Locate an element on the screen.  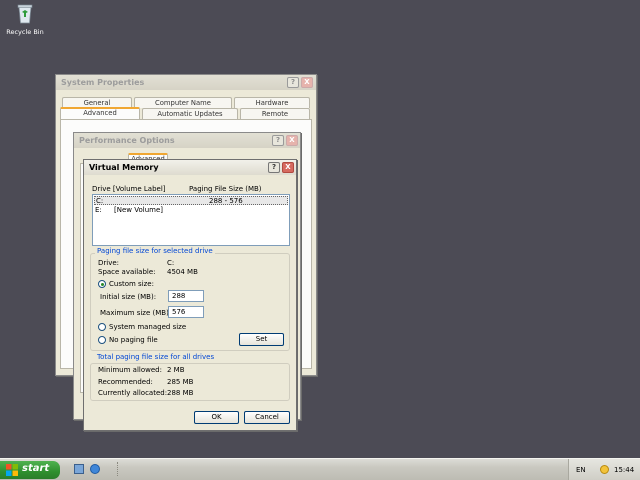
space-available-label: Space available: is located at coordinates (127, 272).